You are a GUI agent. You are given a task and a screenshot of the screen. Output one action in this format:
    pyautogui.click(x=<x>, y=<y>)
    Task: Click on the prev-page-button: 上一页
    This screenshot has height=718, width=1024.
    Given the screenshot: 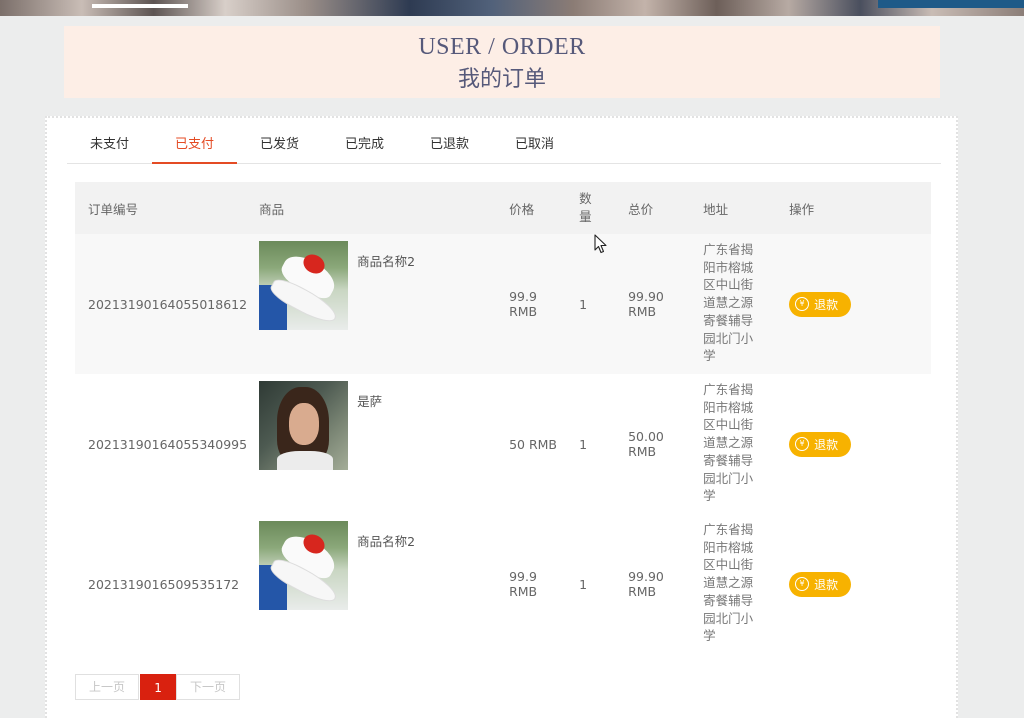 What is the action you would take?
    pyautogui.click(x=107, y=687)
    